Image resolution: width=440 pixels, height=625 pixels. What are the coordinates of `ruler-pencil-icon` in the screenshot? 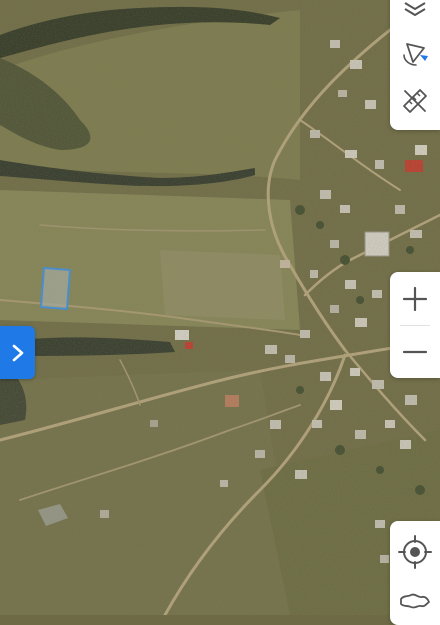 It's located at (415, 101).